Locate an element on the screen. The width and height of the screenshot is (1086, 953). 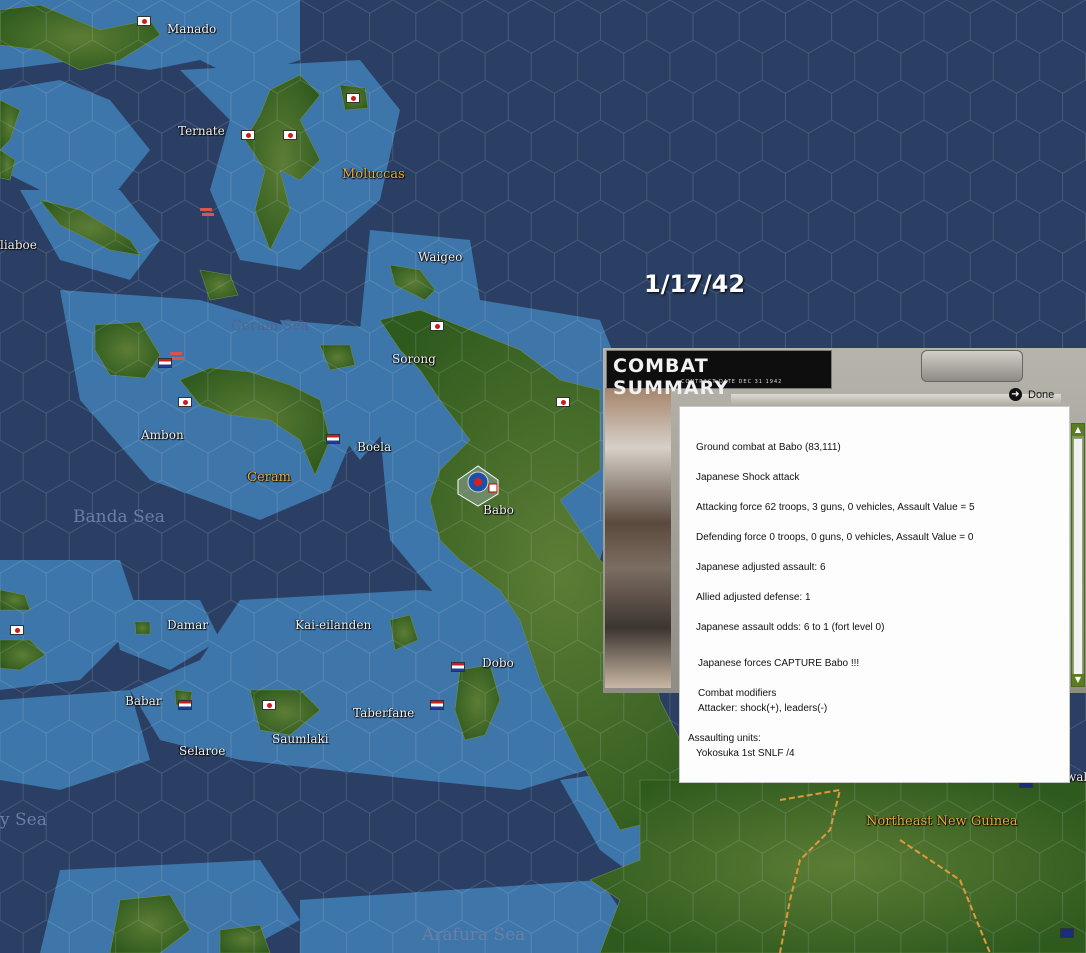
turn-date: 1/17/42 is located at coordinates (695, 284).